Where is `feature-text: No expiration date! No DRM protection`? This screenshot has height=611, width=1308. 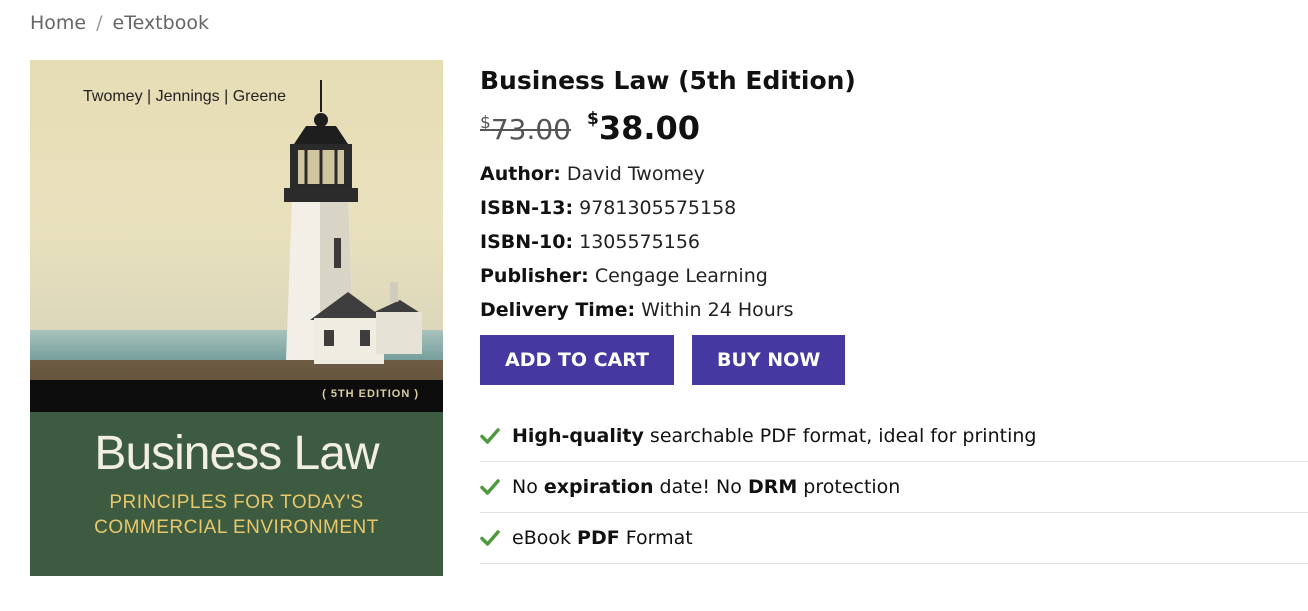 feature-text: No expiration date! No DRM protection is located at coordinates (706, 487).